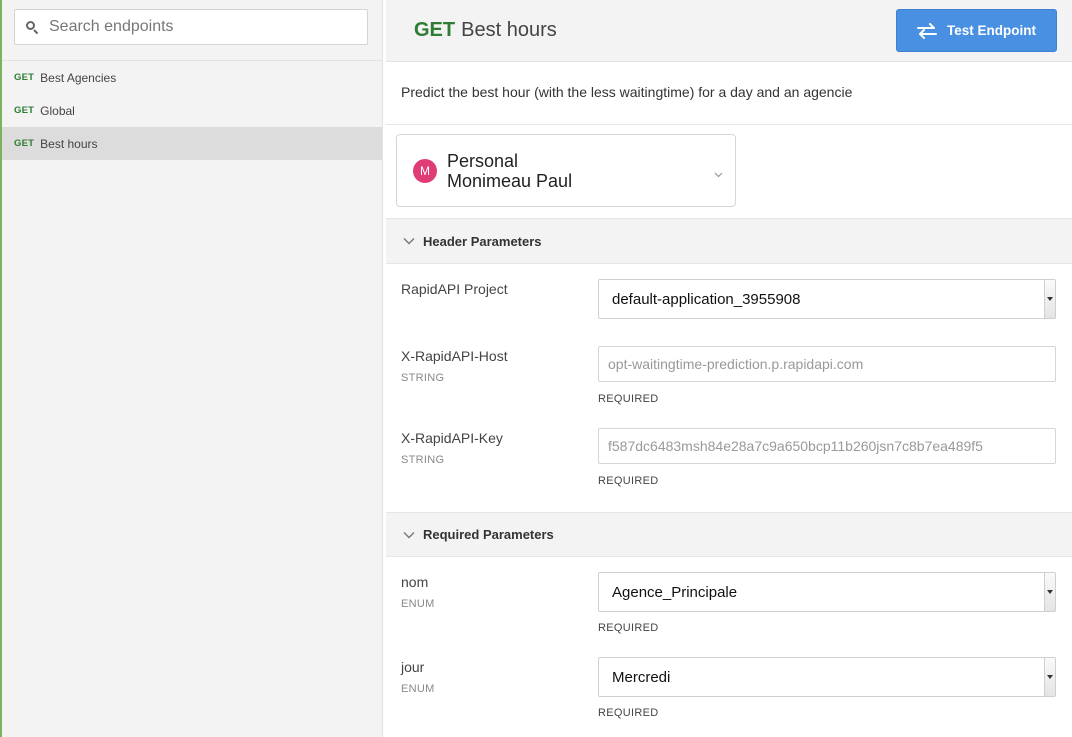  I want to click on test-endpoint-button: Test Endpoint, so click(976, 30).